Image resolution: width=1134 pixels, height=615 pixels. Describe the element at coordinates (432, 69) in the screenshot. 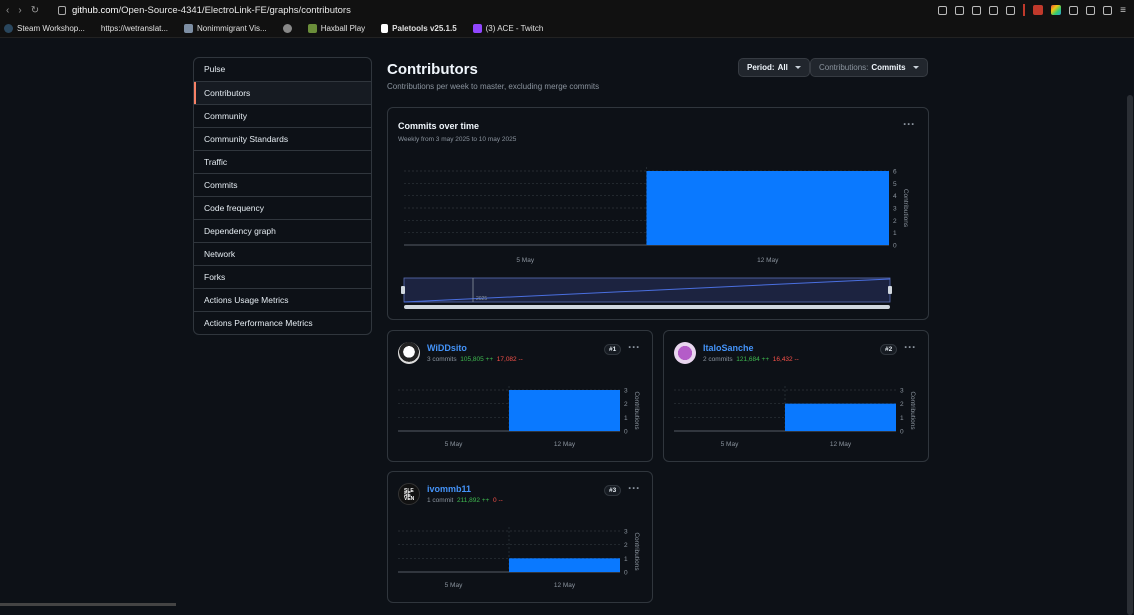

I see `page-title: Contributors` at that location.